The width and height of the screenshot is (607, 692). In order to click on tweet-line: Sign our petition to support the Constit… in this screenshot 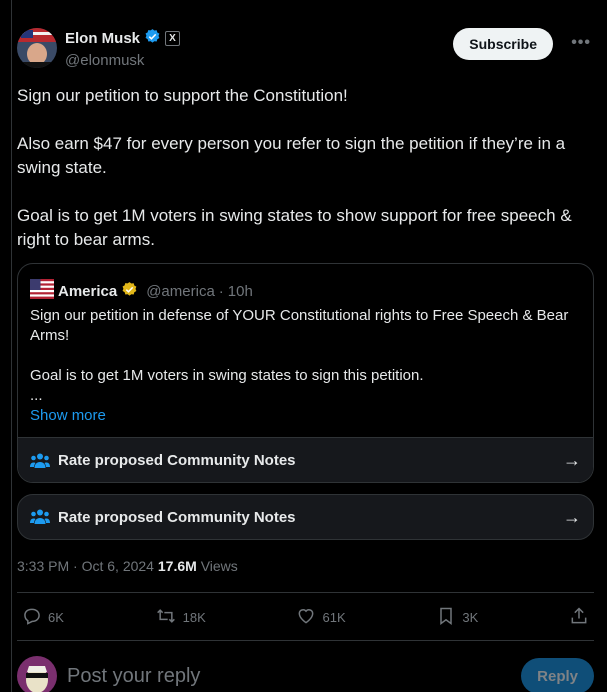, I will do `click(182, 95)`.